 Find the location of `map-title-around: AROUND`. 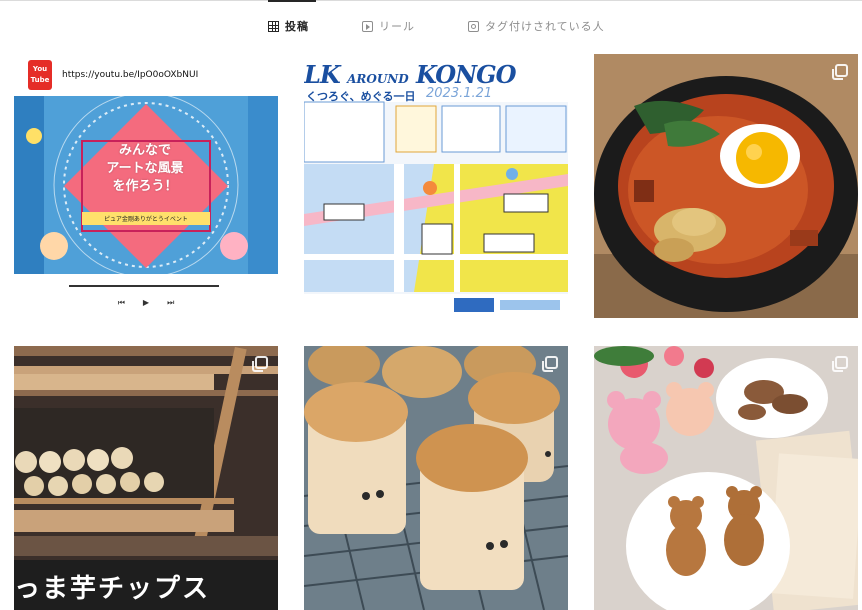

map-title-around: AROUND is located at coordinates (378, 79).